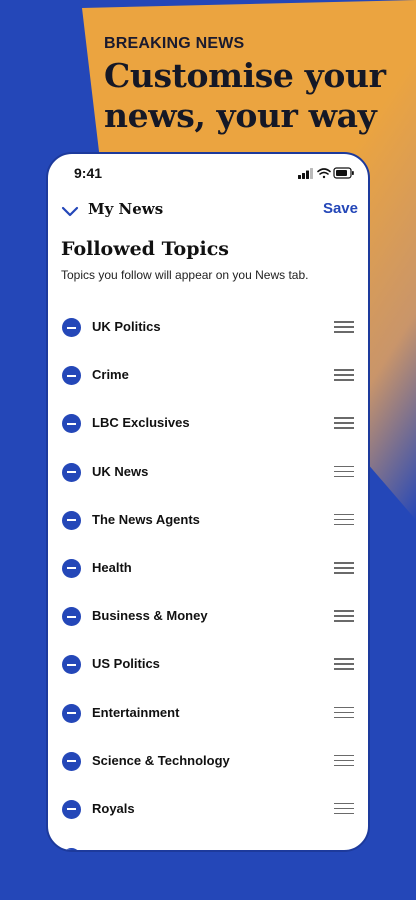 The width and height of the screenshot is (416, 900). I want to click on topic-row: Science & Technology, so click(208, 762).